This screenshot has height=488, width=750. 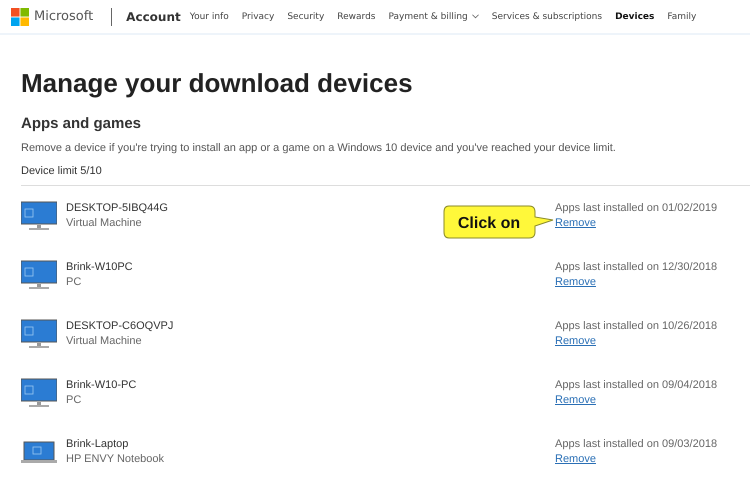 I want to click on nav-link: Rewards, so click(x=356, y=17).